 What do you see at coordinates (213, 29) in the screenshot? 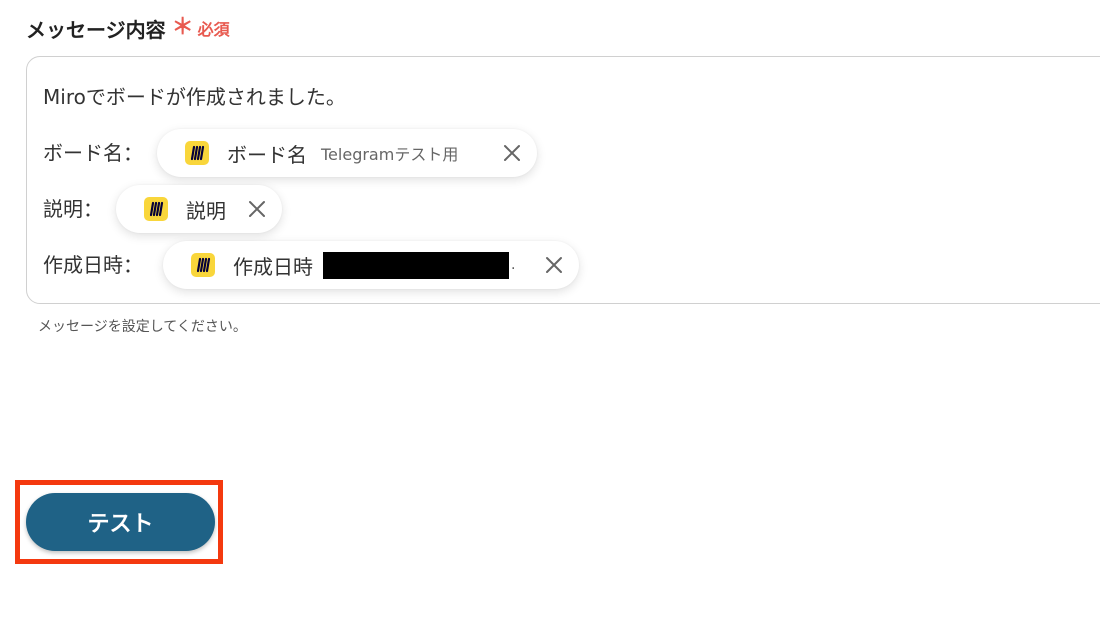
I see `required-text: 必須` at bounding box center [213, 29].